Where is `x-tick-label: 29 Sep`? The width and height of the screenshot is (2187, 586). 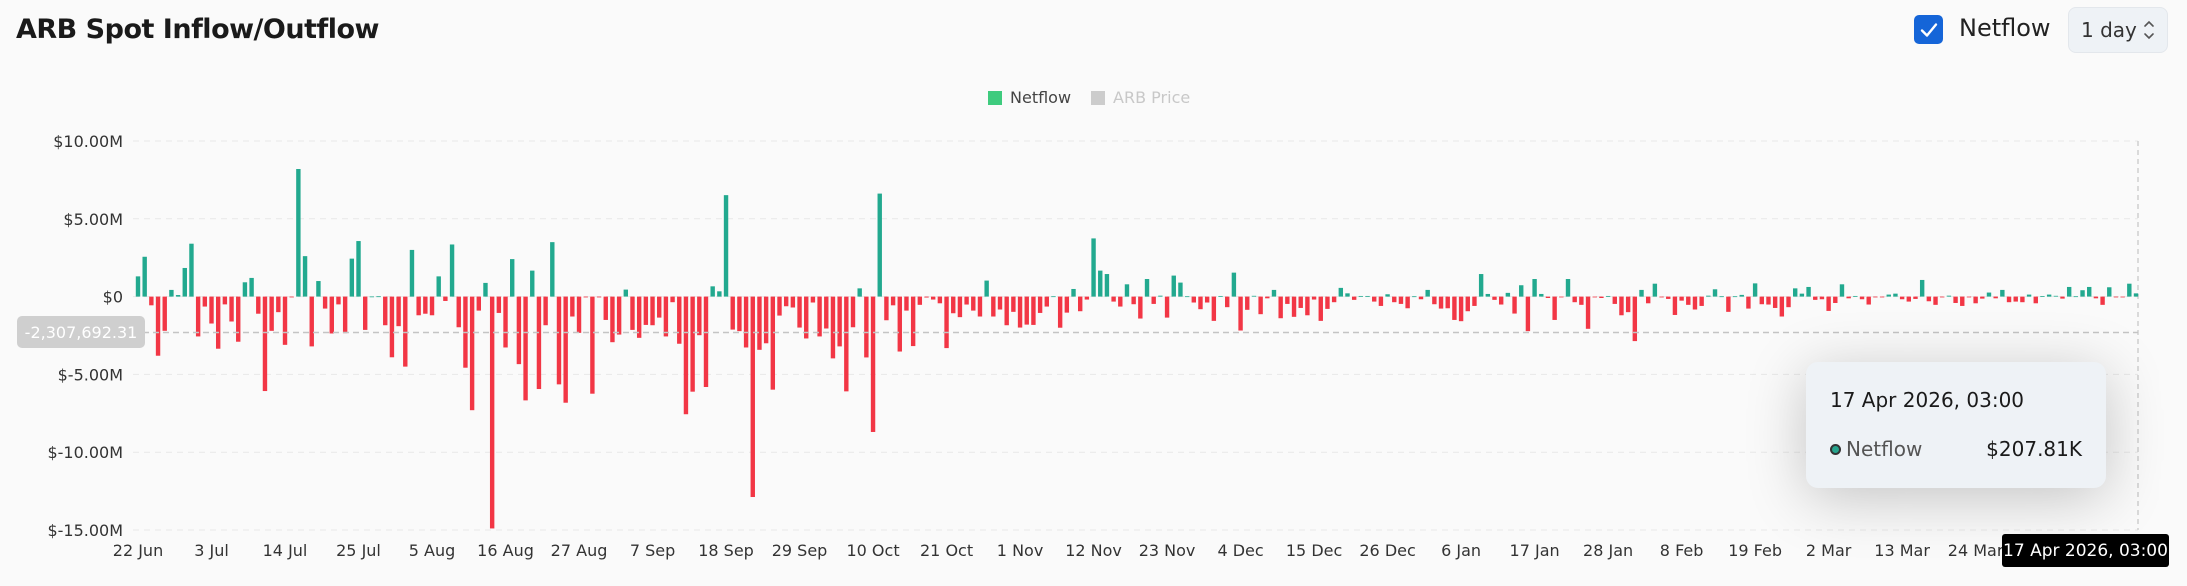 x-tick-label: 29 Sep is located at coordinates (800, 550).